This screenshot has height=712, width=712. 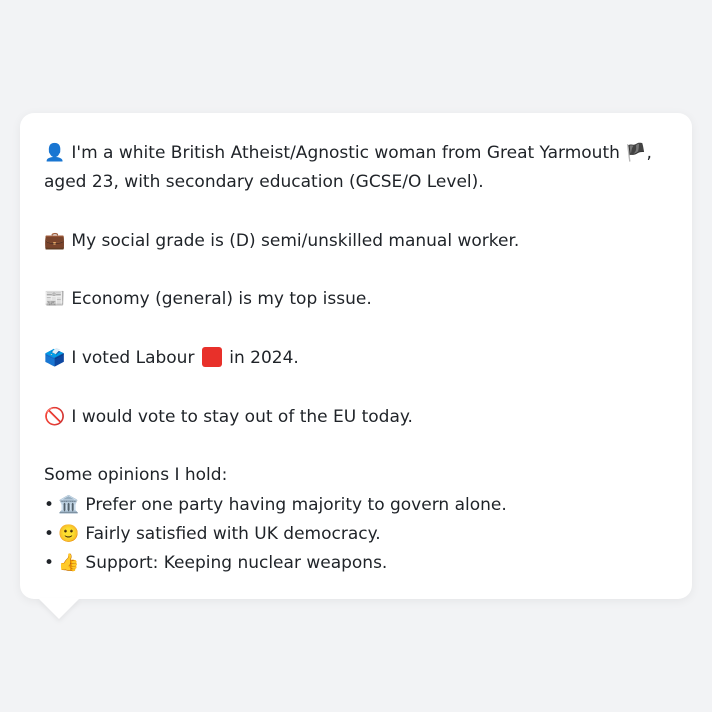 I want to click on ballot-box-icon: 🗳️, so click(x=55, y=358).